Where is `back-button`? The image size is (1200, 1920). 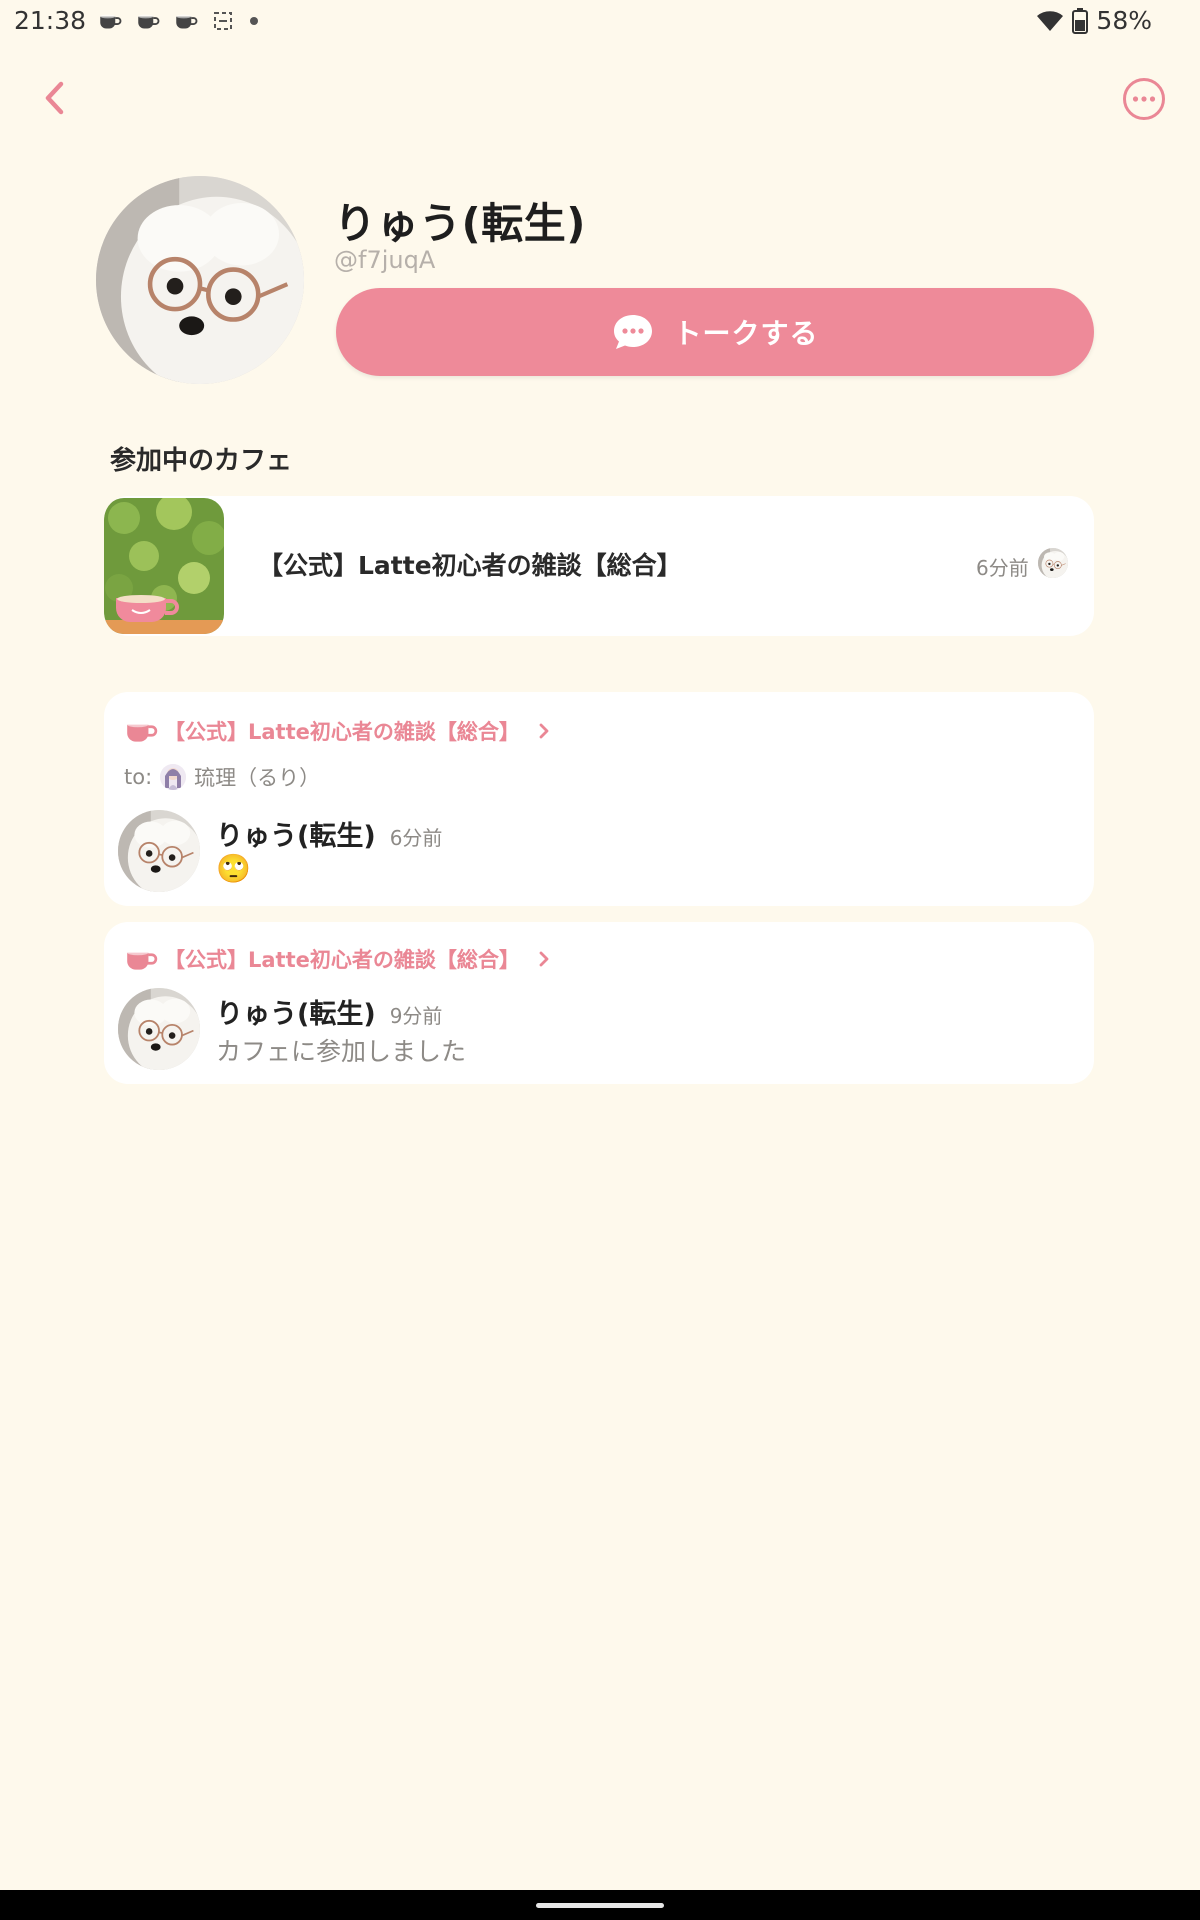 back-button is located at coordinates (56, 98).